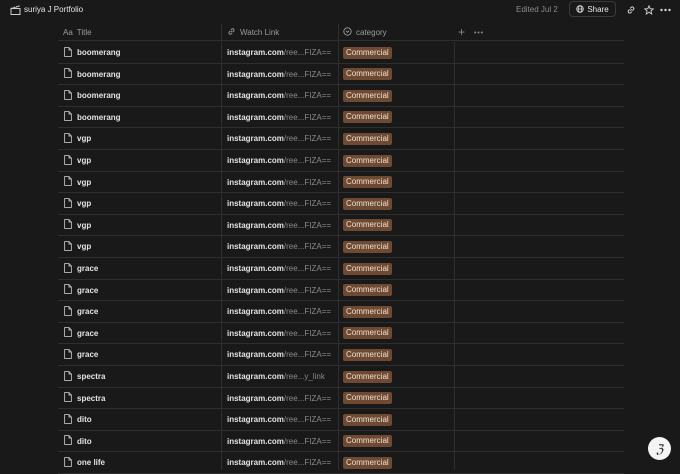 The width and height of the screenshot is (680, 474). What do you see at coordinates (77, 32) in the screenshot?
I see `column-header-title: Aa Title` at bounding box center [77, 32].